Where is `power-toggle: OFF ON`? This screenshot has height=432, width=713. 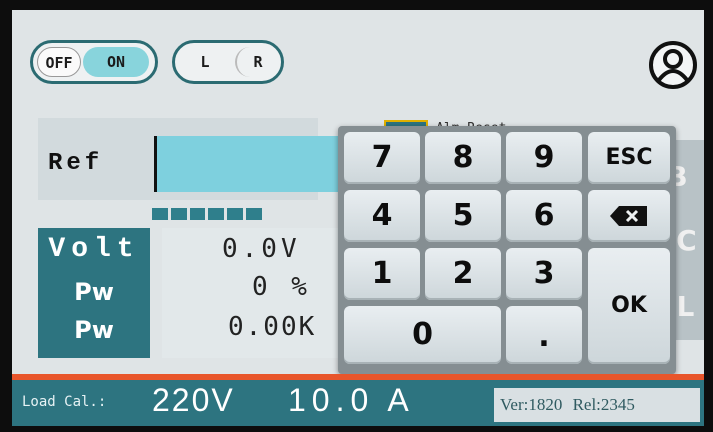
power-toggle: OFF ON is located at coordinates (94, 62).